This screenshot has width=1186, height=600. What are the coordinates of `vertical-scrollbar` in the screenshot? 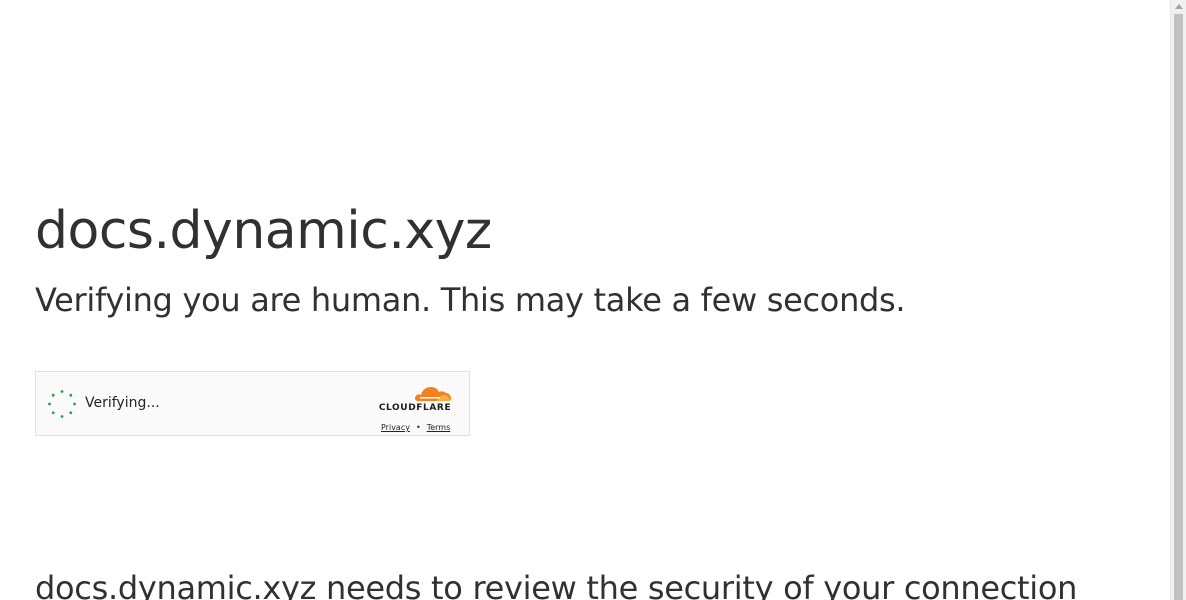 It's located at (1178, 300).